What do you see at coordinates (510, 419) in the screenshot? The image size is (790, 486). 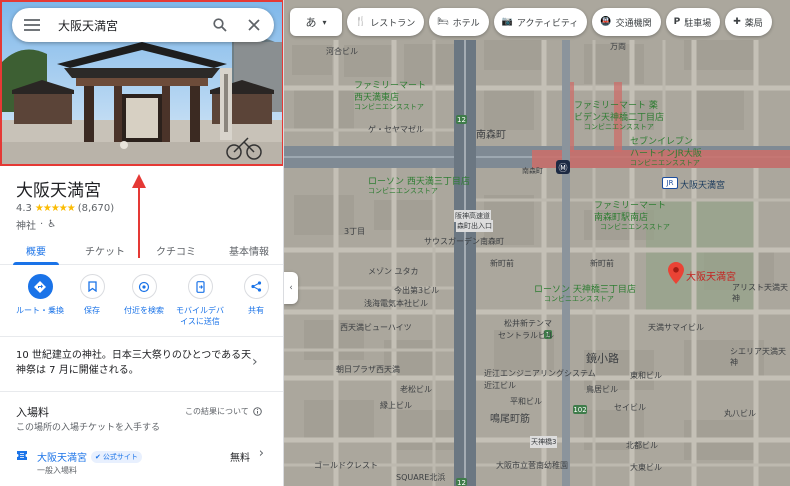 I see `map-label: 鳴尾町筋` at bounding box center [510, 419].